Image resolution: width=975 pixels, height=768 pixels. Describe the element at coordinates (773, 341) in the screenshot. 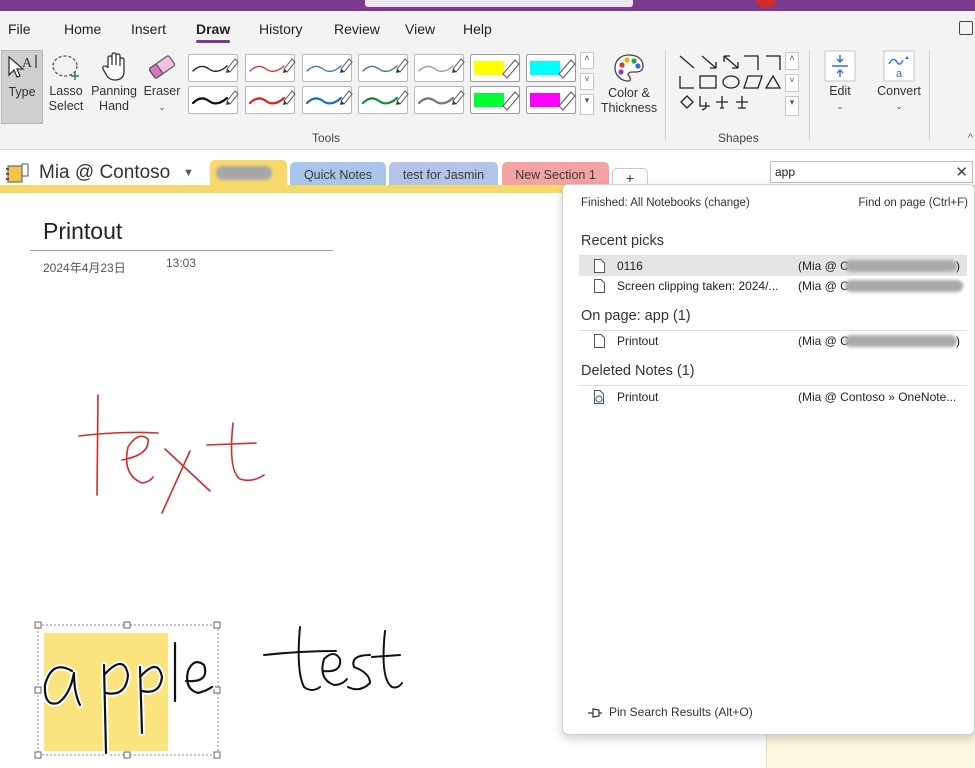

I see `result-row-printout: Printout (Mia @ C )` at that location.